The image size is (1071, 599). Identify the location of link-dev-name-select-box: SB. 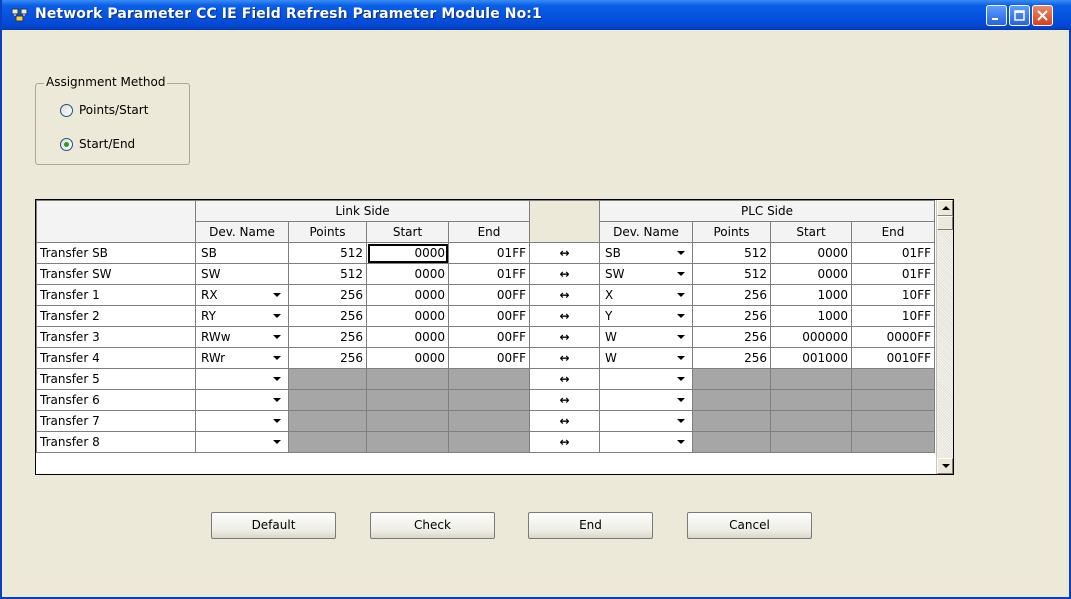
(242, 253).